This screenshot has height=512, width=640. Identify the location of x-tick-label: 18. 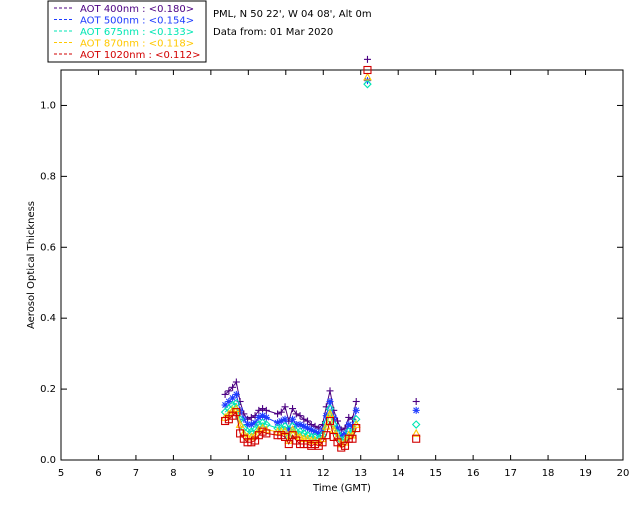
(548, 473).